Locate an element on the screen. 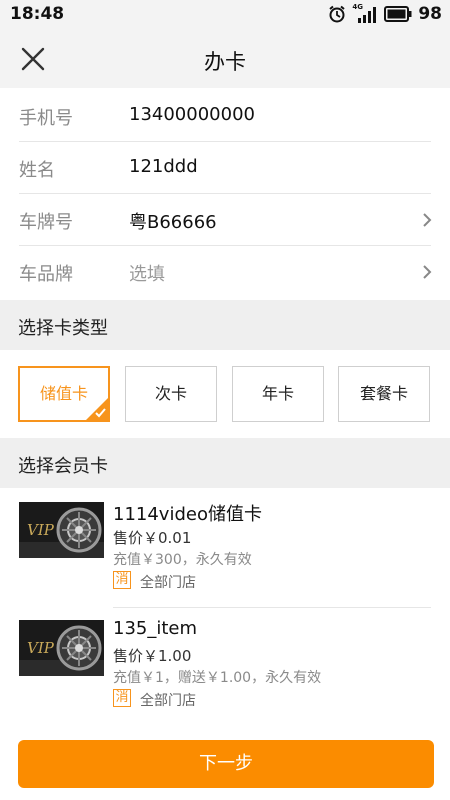 This screenshot has width=450, height=800. member-card-price: 售价￥1.00 is located at coordinates (152, 656).